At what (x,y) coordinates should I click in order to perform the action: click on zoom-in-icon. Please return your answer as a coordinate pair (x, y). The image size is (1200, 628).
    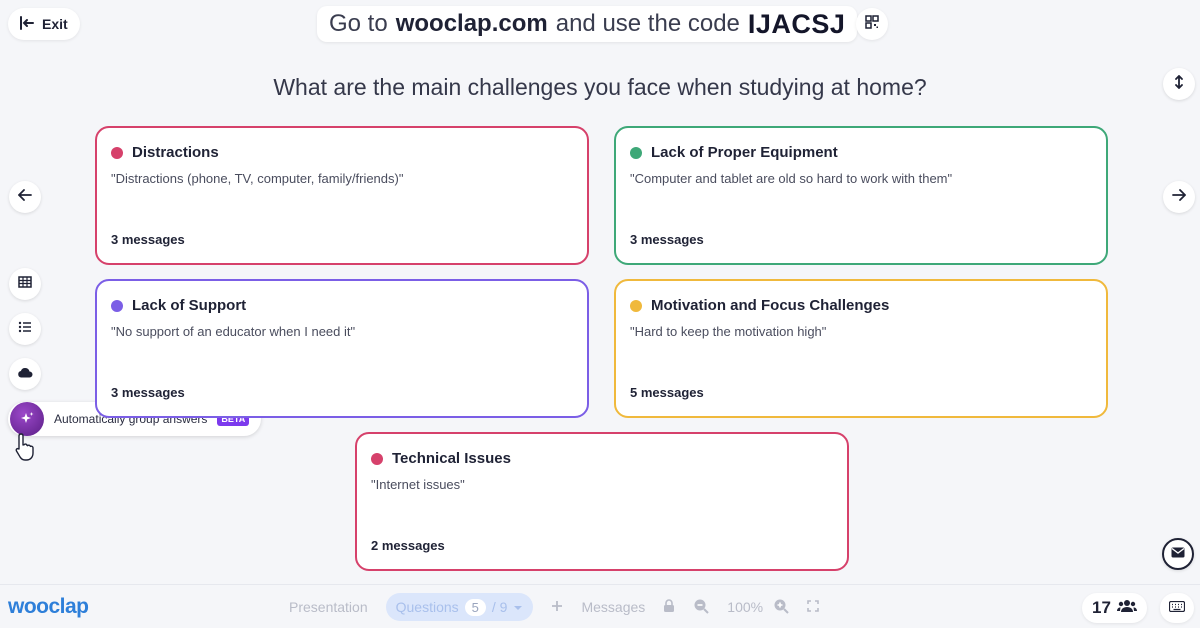
    Looking at the image, I should click on (781, 607).